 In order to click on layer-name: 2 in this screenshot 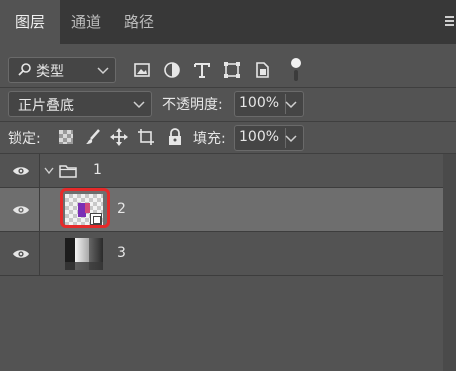, I will do `click(121, 209)`.